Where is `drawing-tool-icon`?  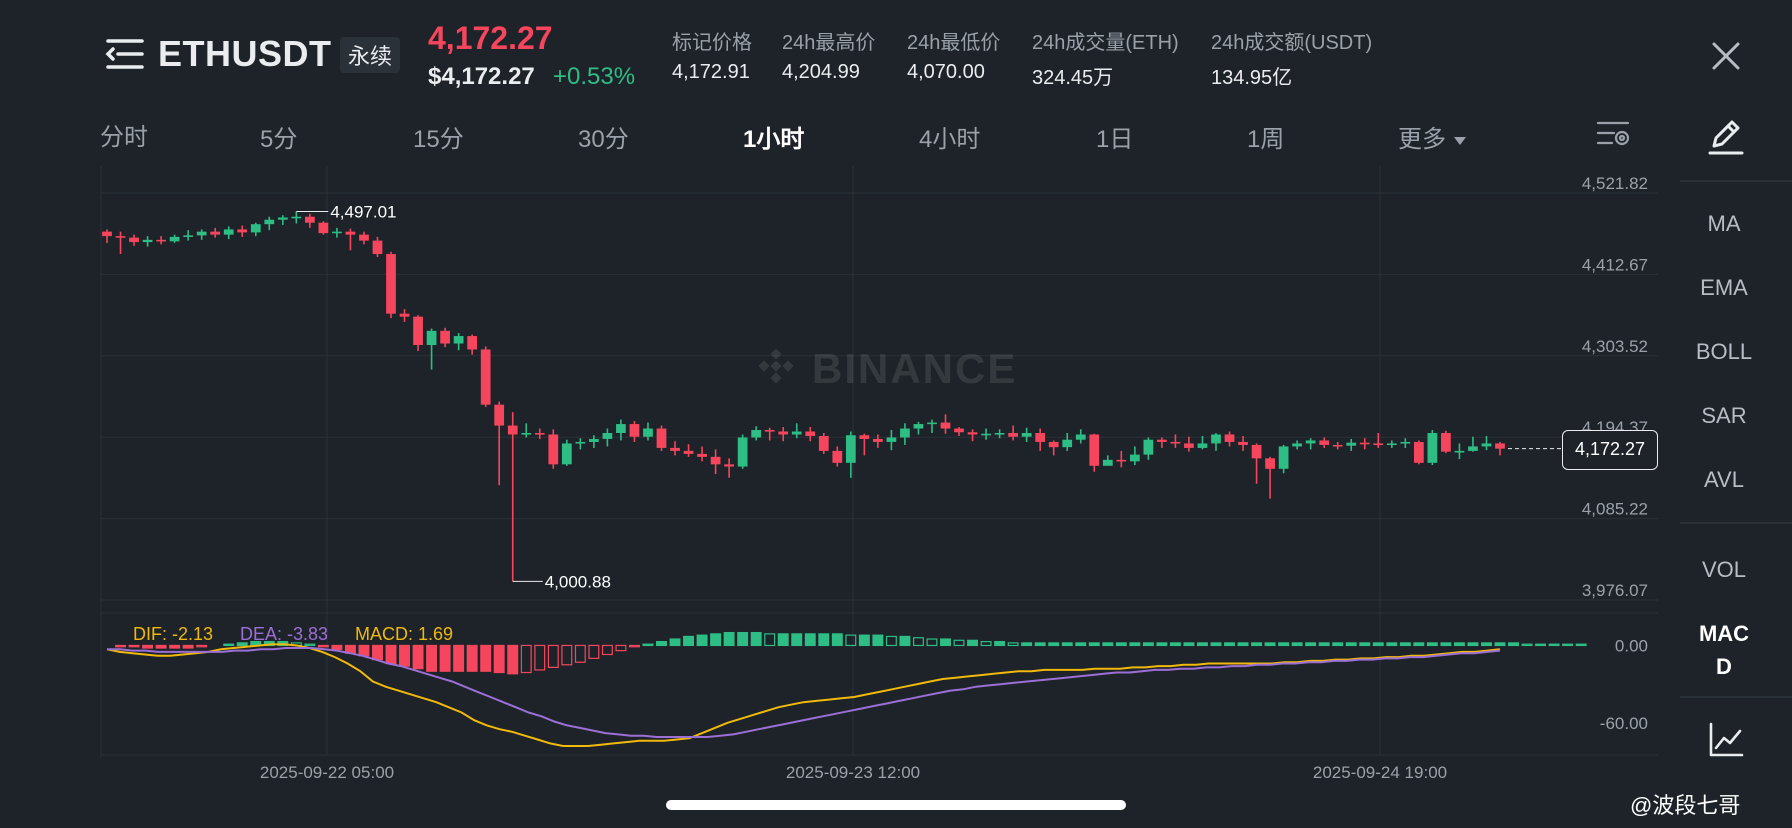
drawing-tool-icon is located at coordinates (1726, 136).